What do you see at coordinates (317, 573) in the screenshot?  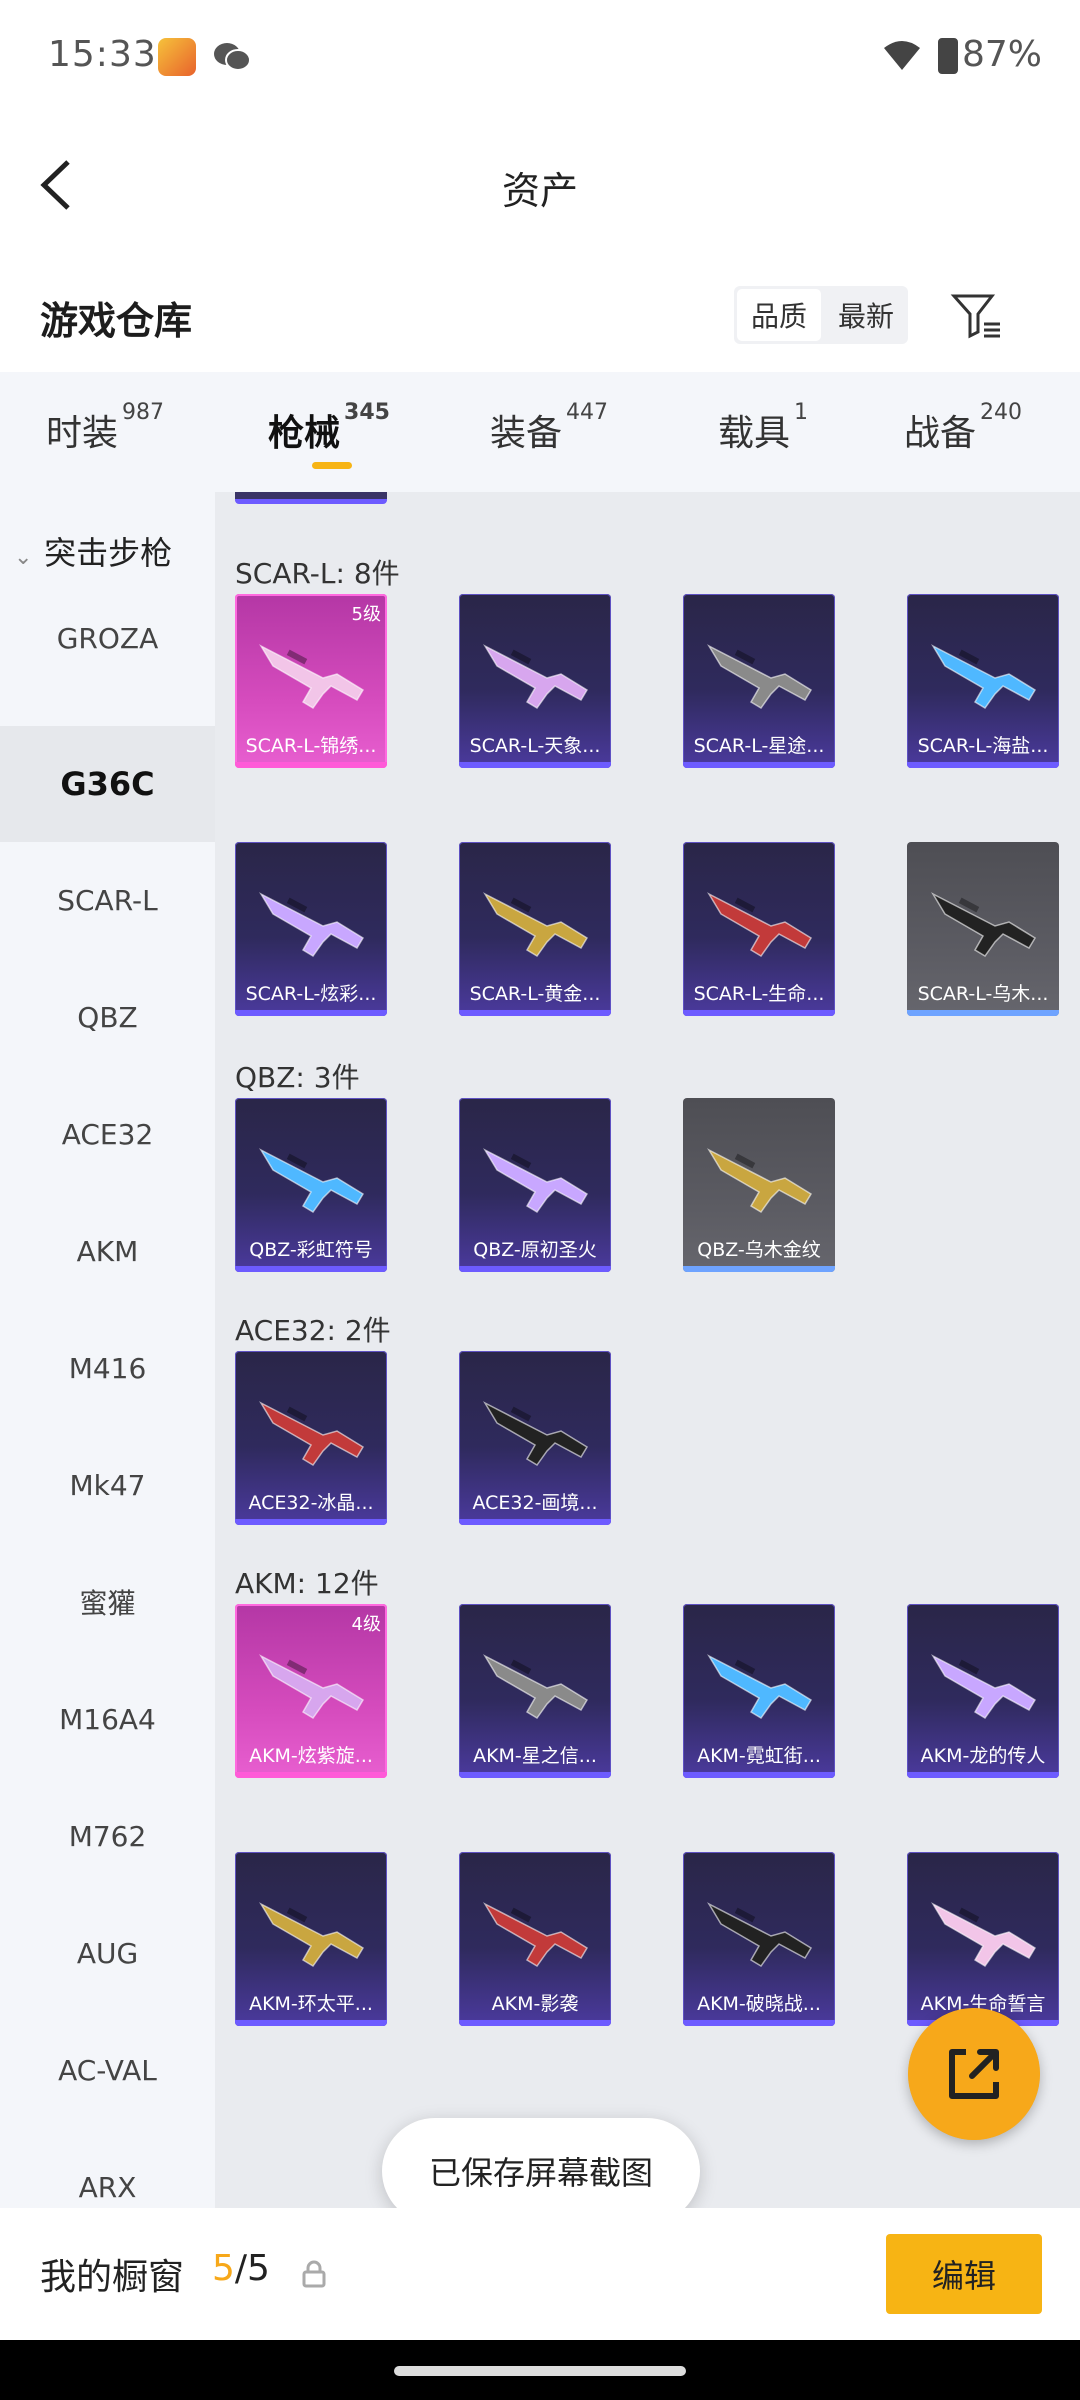 I see `group-label: SCAR-L: 8件` at bounding box center [317, 573].